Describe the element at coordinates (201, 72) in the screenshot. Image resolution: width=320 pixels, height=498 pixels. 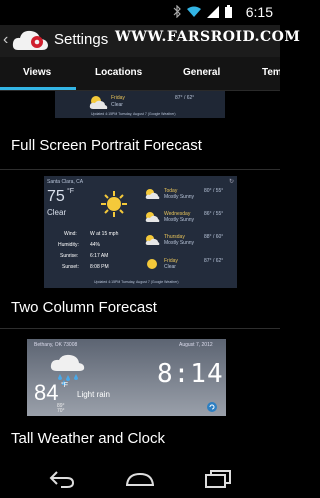
I see `tab-general: General` at that location.